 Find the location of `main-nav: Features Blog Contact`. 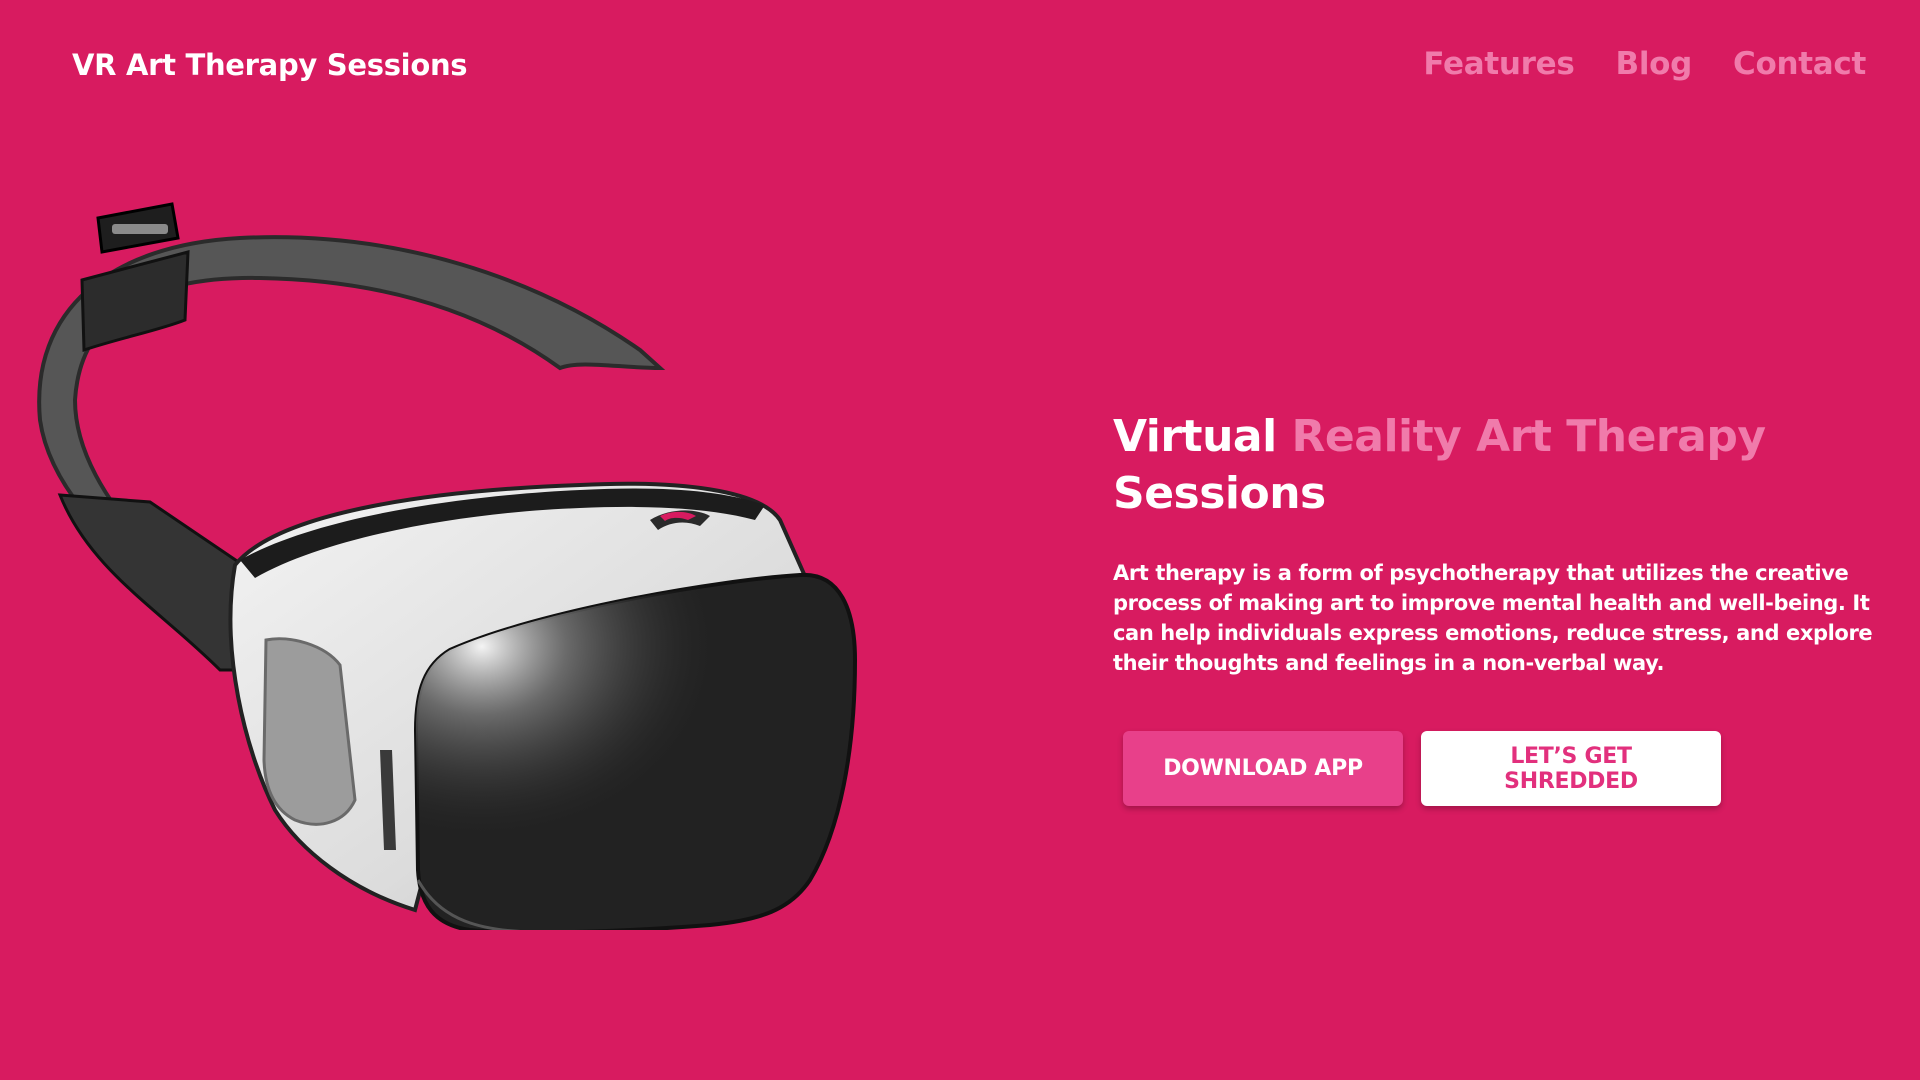

main-nav: Features Blog Contact is located at coordinates (1644, 64).